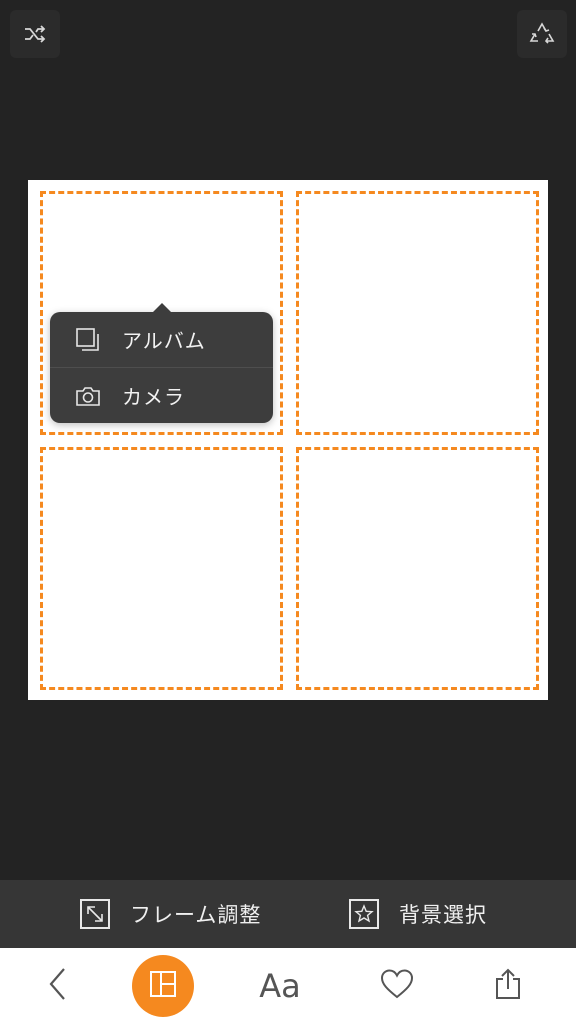  I want to click on camera-menu-item: カメラ, so click(161, 395).